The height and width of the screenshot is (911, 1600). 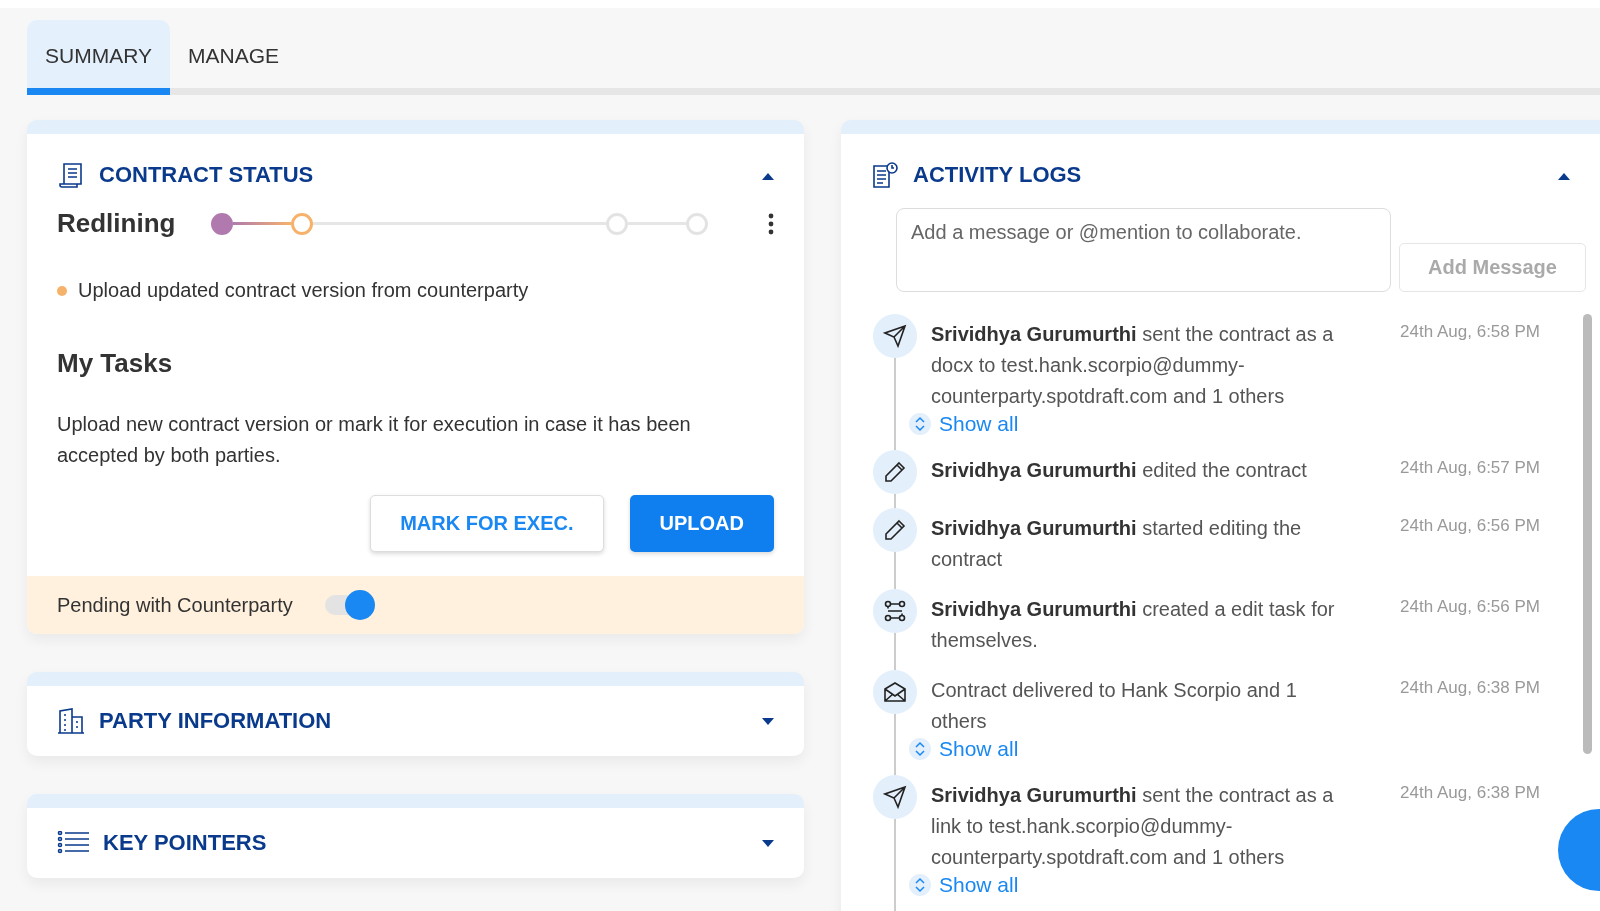 I want to click on section-title: CONTRACT STATUS, so click(x=207, y=175).